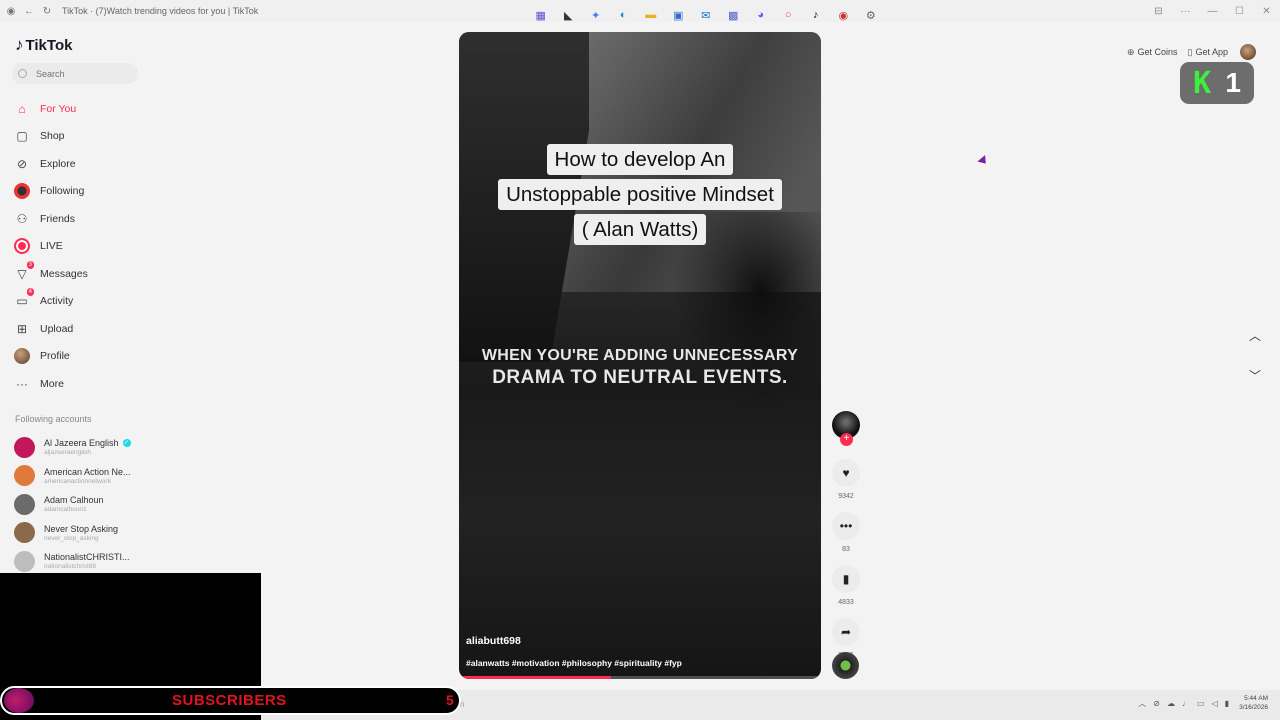  What do you see at coordinates (11, 11) in the screenshot?
I see `browser-app-icon: ◉` at bounding box center [11, 11].